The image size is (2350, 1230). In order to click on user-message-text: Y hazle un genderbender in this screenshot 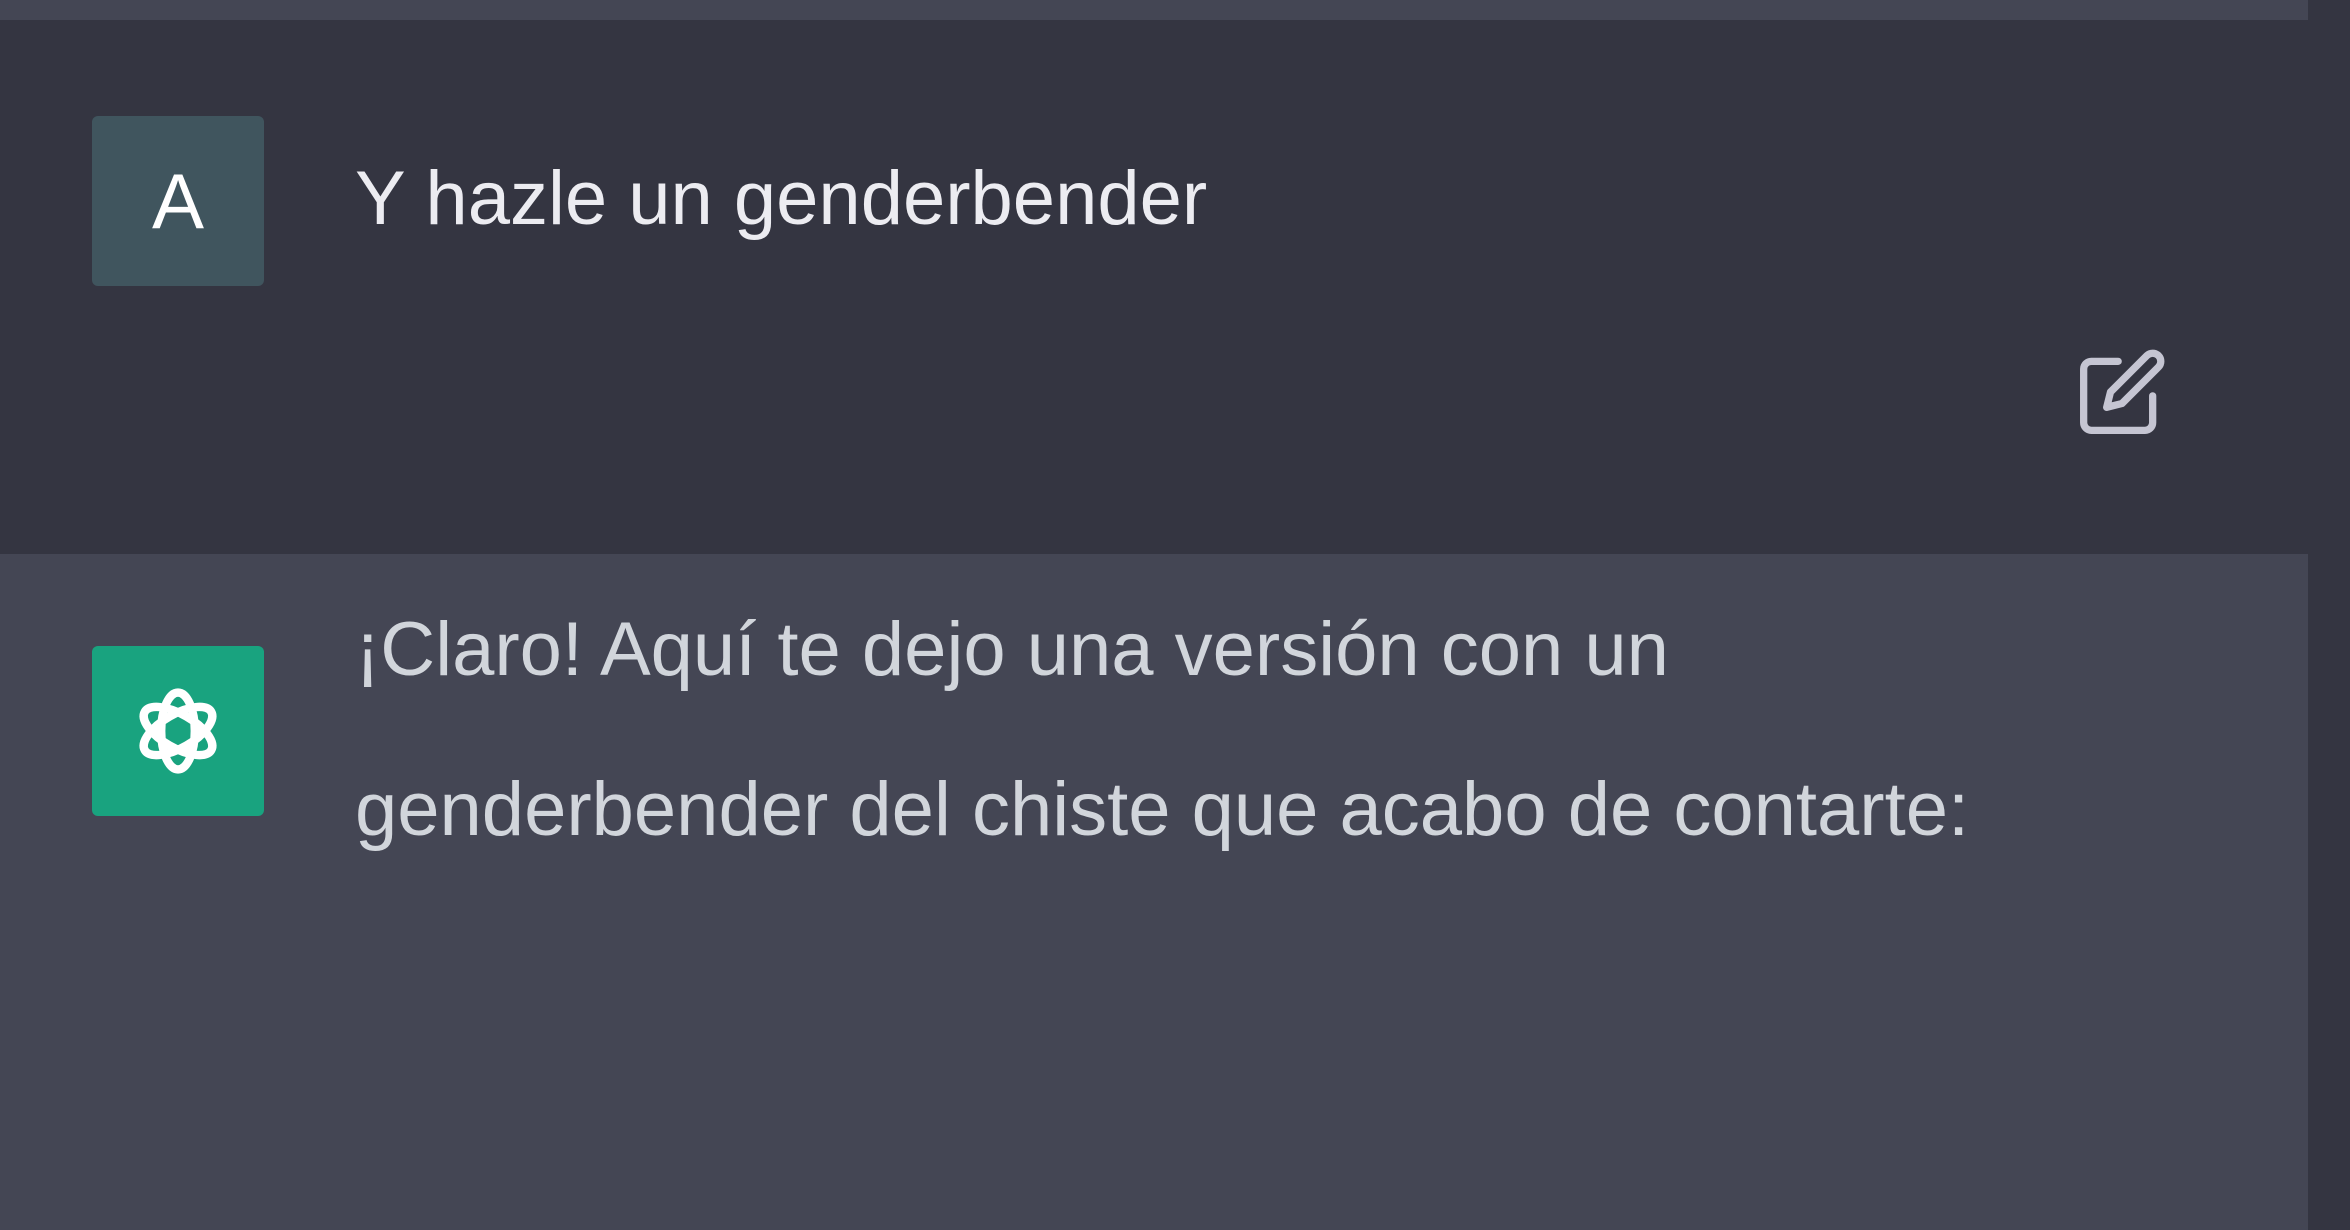, I will do `click(781, 198)`.